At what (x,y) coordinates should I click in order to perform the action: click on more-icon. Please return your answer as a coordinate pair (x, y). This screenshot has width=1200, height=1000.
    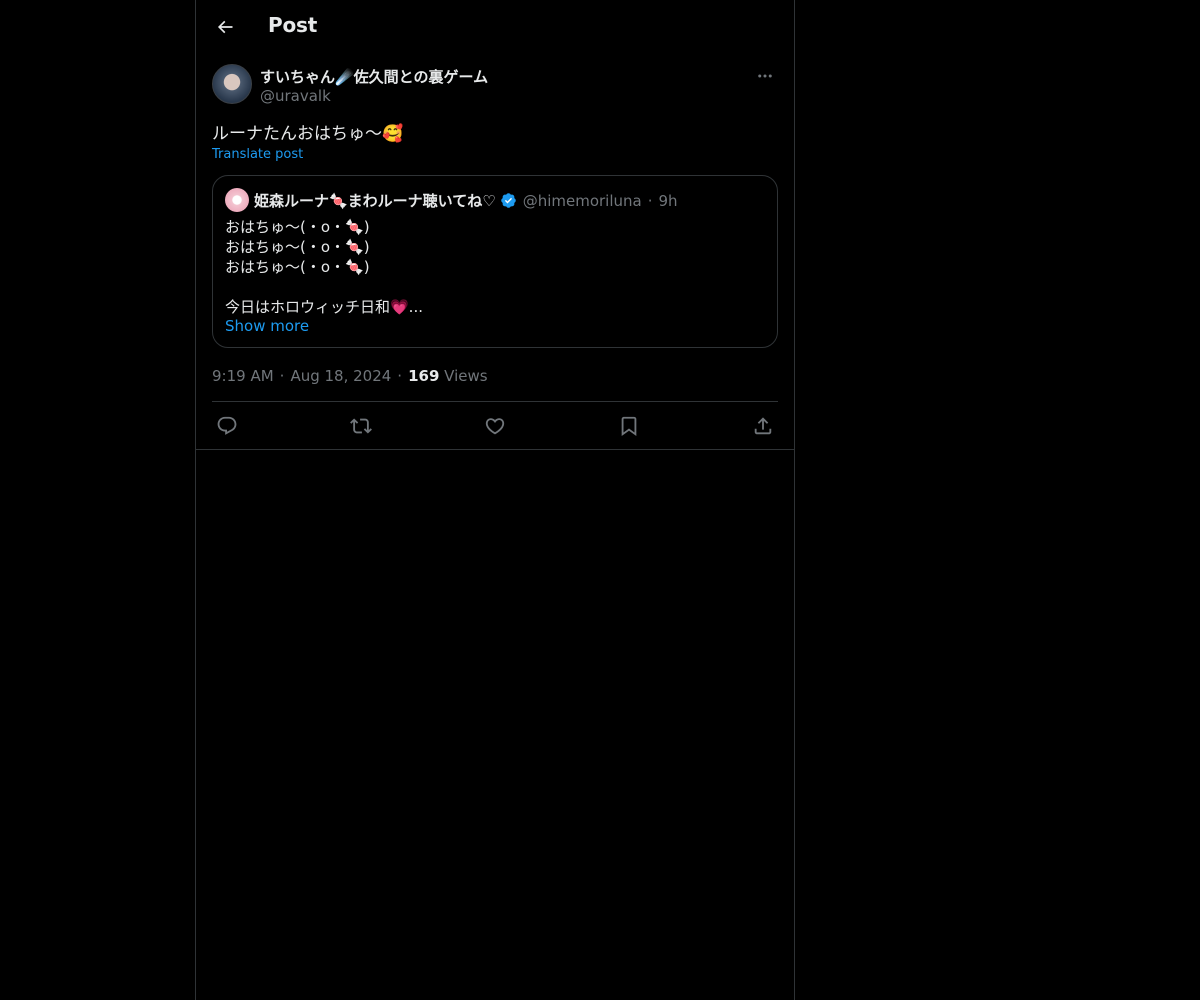
    Looking at the image, I should click on (765, 76).